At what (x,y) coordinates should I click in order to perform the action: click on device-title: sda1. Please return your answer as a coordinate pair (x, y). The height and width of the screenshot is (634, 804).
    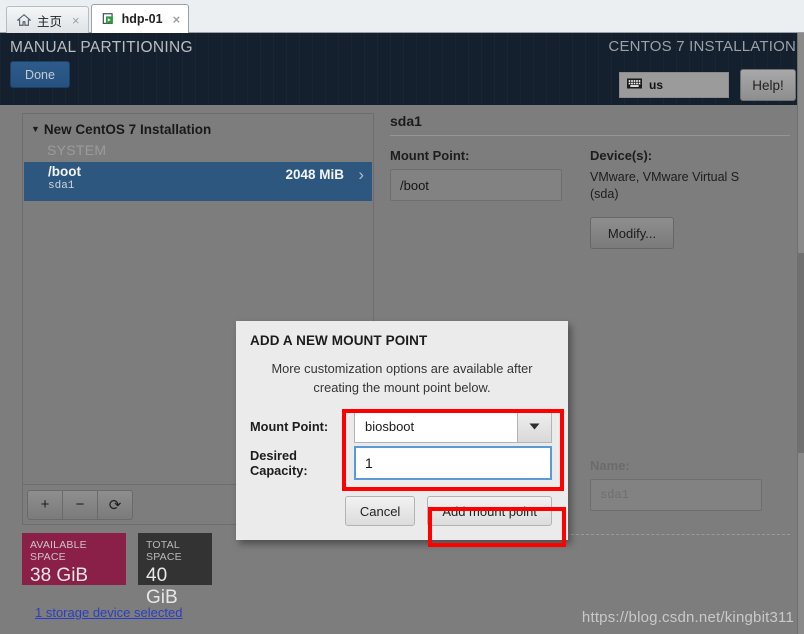
    Looking at the image, I should click on (406, 121).